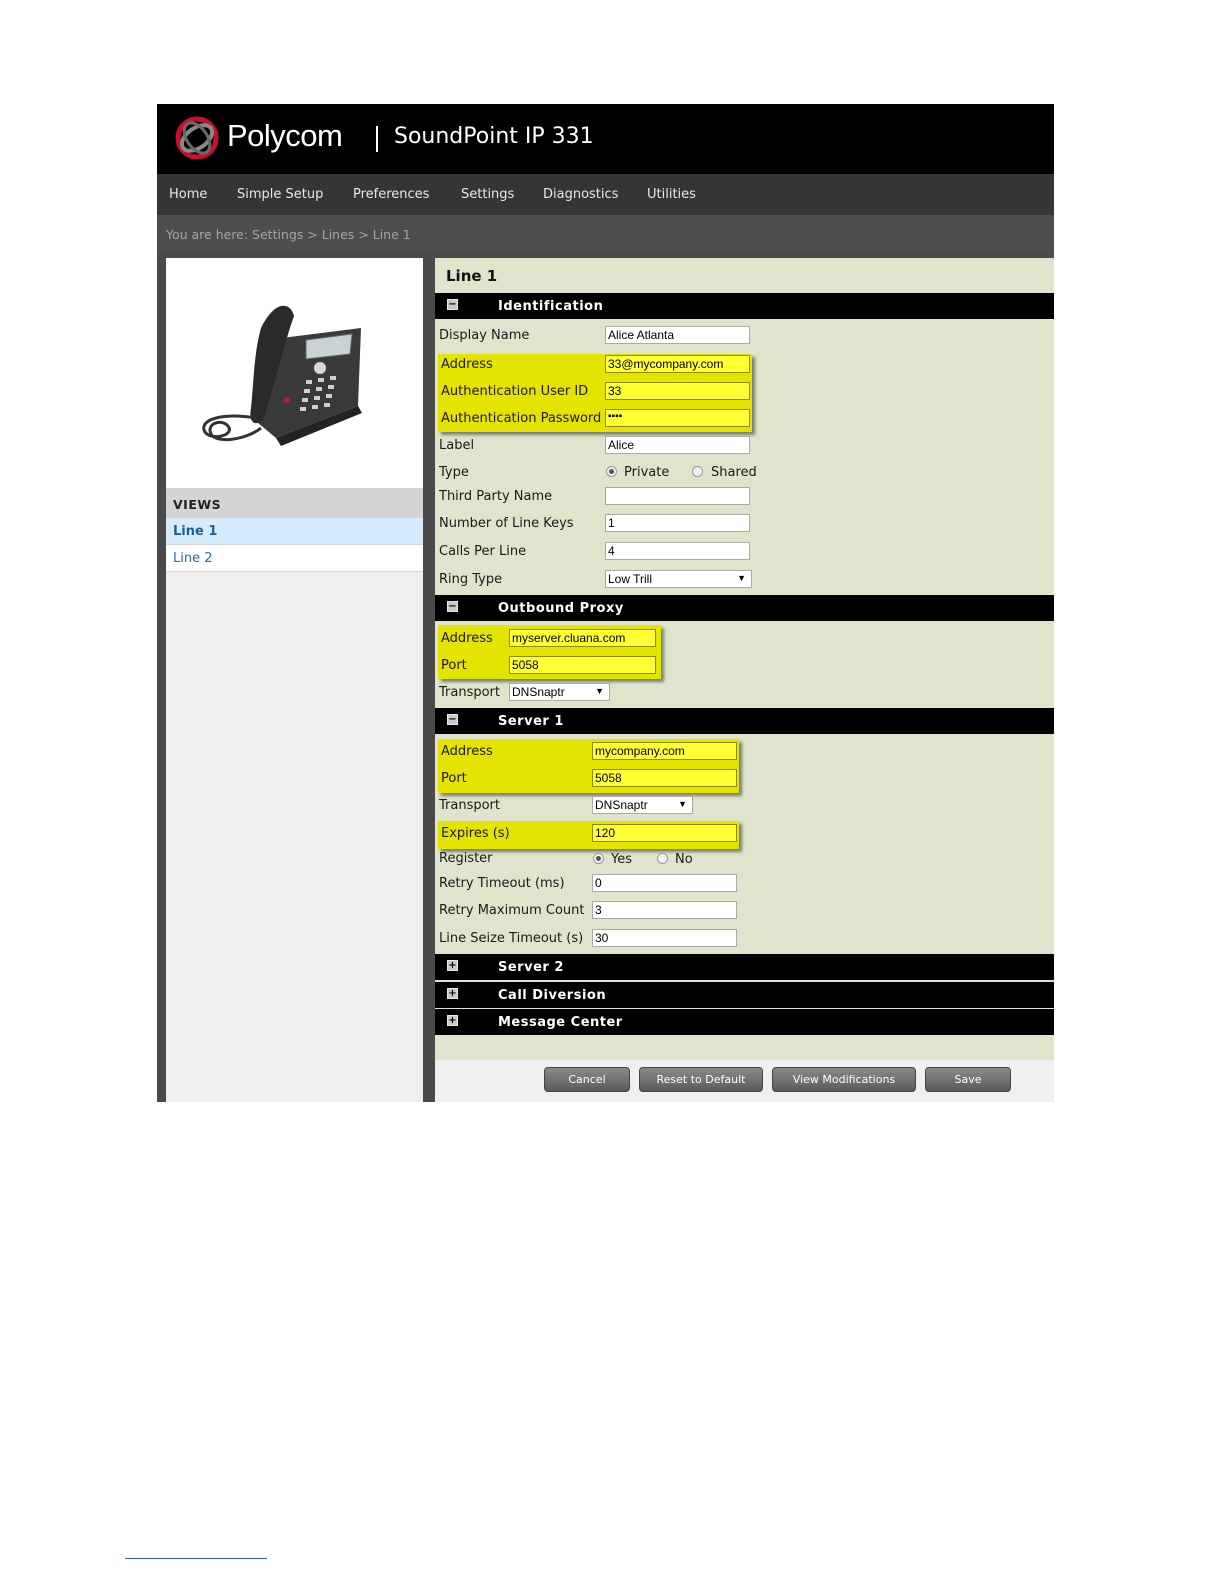 The height and width of the screenshot is (1584, 1224). What do you see at coordinates (467, 638) in the screenshot?
I see `proxy-address-label: Address` at bounding box center [467, 638].